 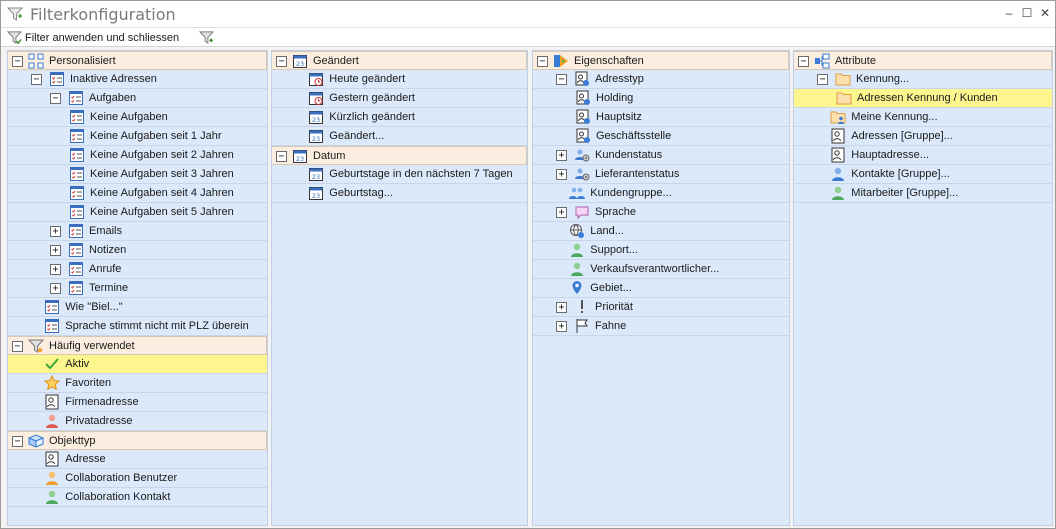 I want to click on tree-item: 23 Kürzlich geändert, so click(x=399, y=117).